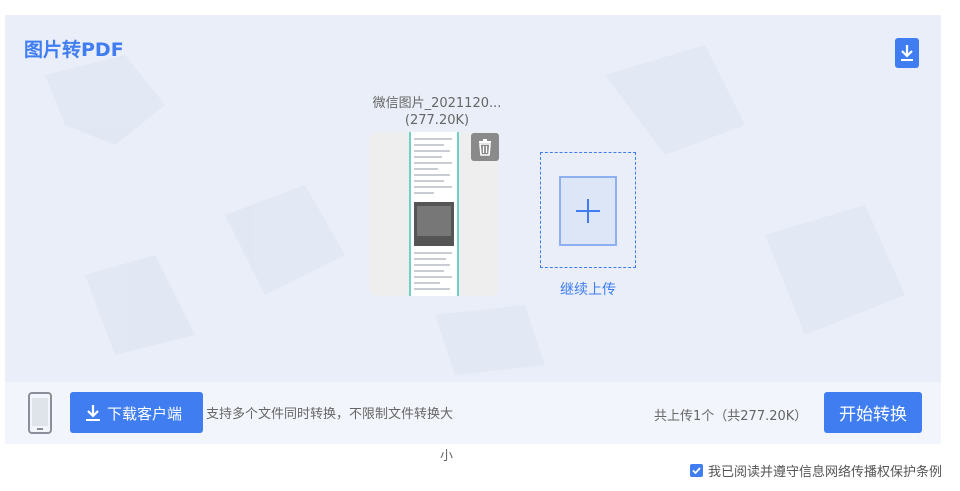 The height and width of the screenshot is (491, 960). What do you see at coordinates (825, 472) in the screenshot?
I see `agreement-text: 我已阅读并遵守信息网络传播权保护条例` at bounding box center [825, 472].